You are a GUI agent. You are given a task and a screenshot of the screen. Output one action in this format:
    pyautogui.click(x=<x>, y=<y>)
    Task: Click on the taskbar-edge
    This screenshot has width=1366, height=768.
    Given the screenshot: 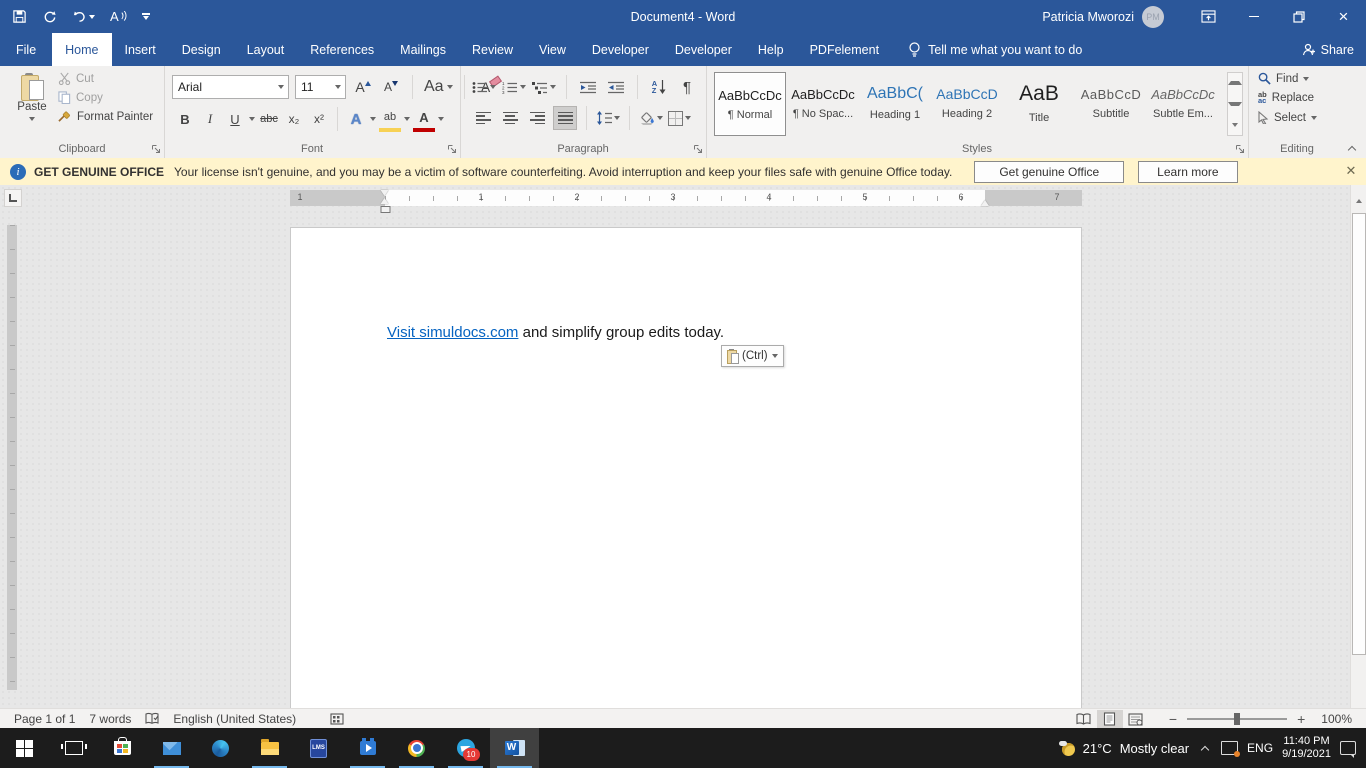 What is the action you would take?
    pyautogui.click(x=220, y=748)
    